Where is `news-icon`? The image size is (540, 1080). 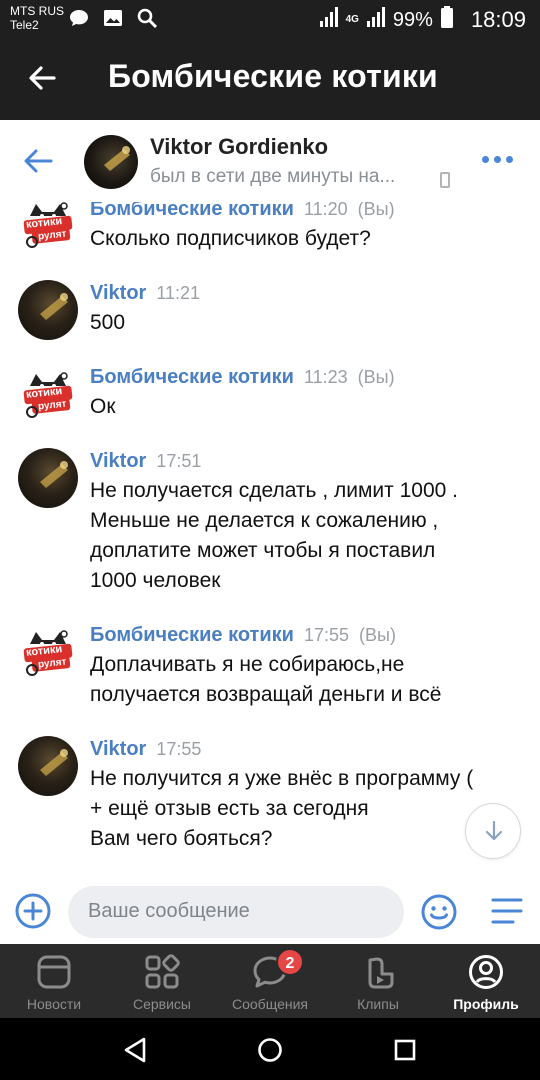 news-icon is located at coordinates (54, 972).